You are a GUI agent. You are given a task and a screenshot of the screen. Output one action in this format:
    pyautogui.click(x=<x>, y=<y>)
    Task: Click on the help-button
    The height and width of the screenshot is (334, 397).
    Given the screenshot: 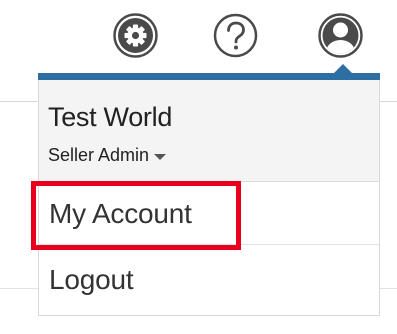 What is the action you would take?
    pyautogui.click(x=235, y=35)
    